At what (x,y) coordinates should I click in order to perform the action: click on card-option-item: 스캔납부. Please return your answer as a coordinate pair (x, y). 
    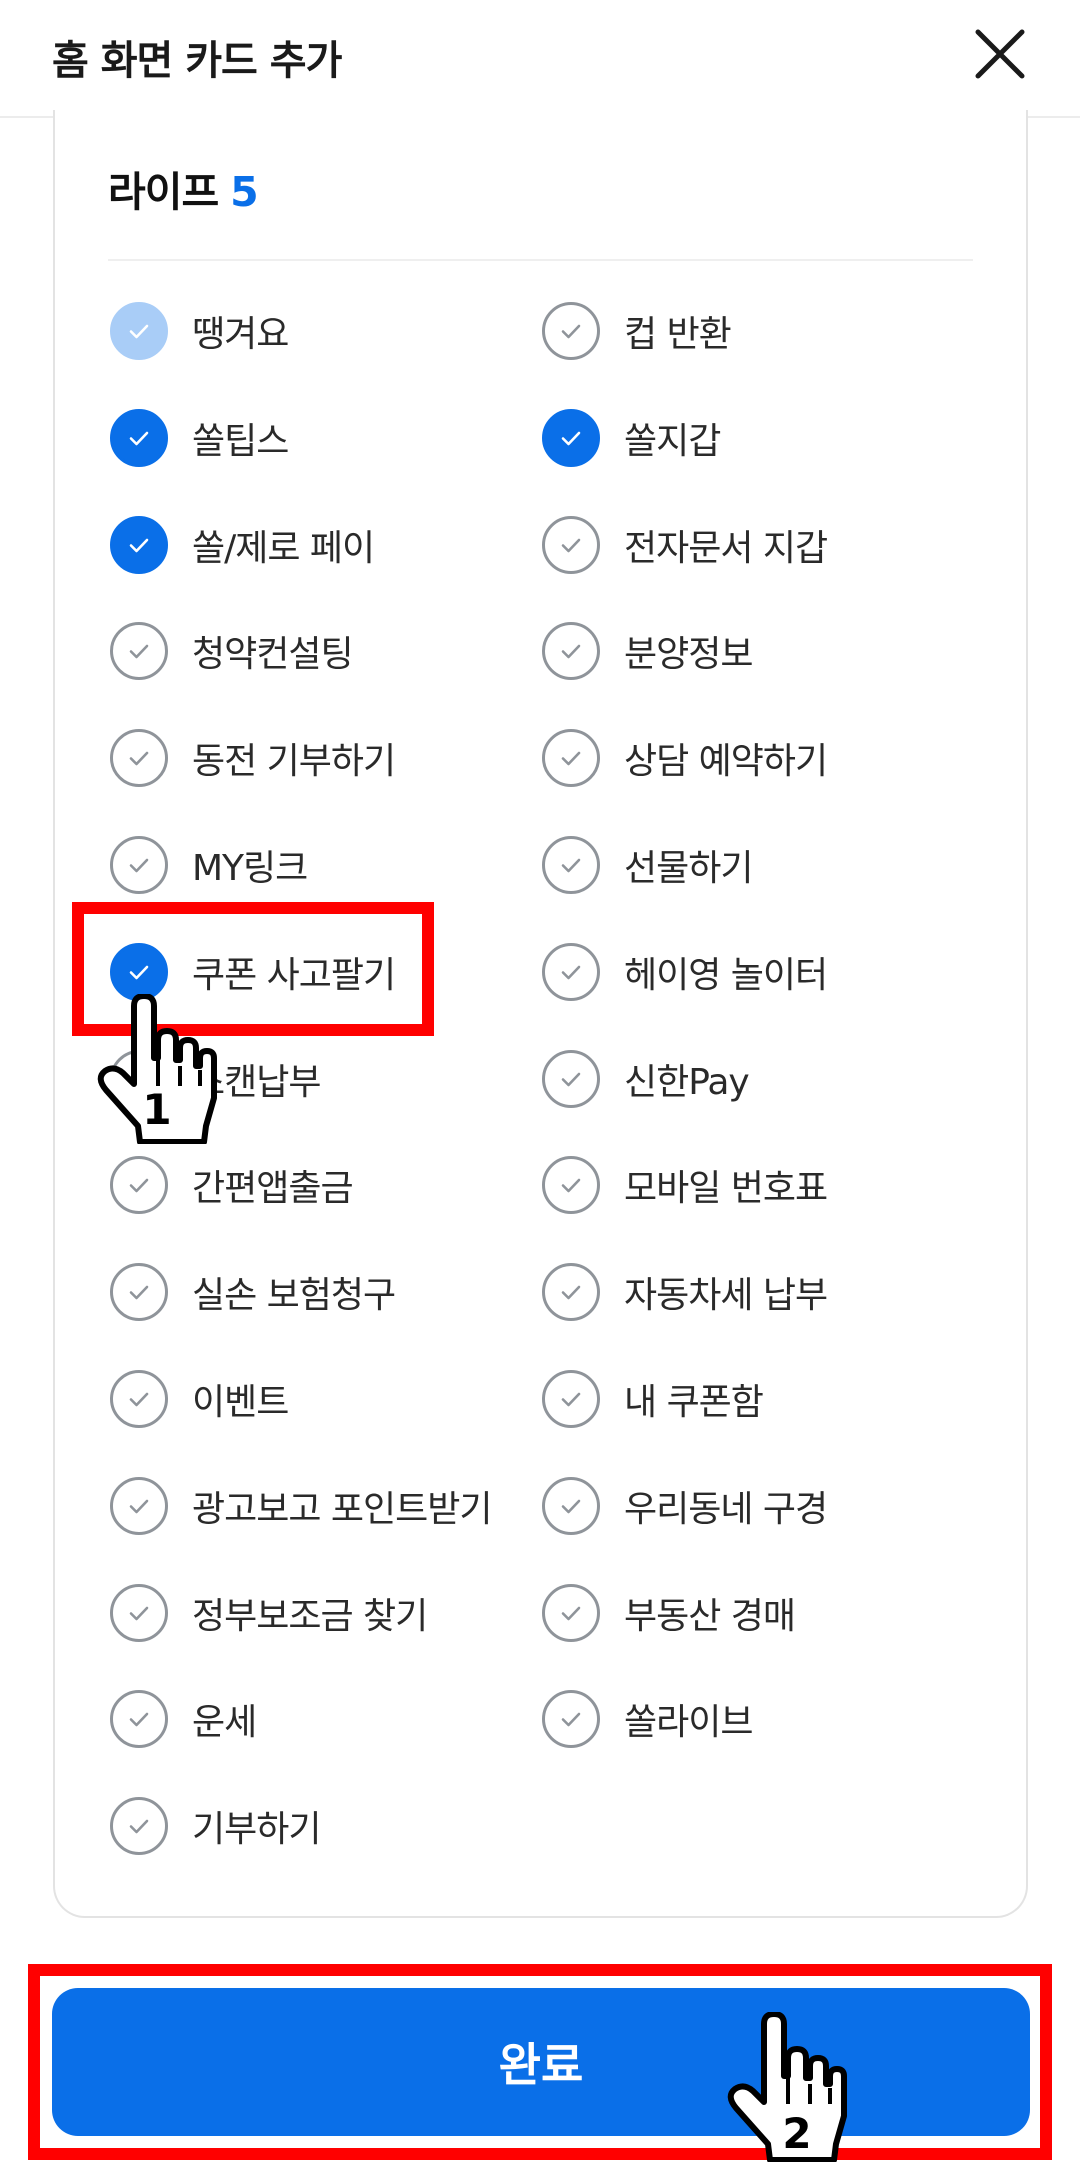
    Looking at the image, I should click on (215, 1079).